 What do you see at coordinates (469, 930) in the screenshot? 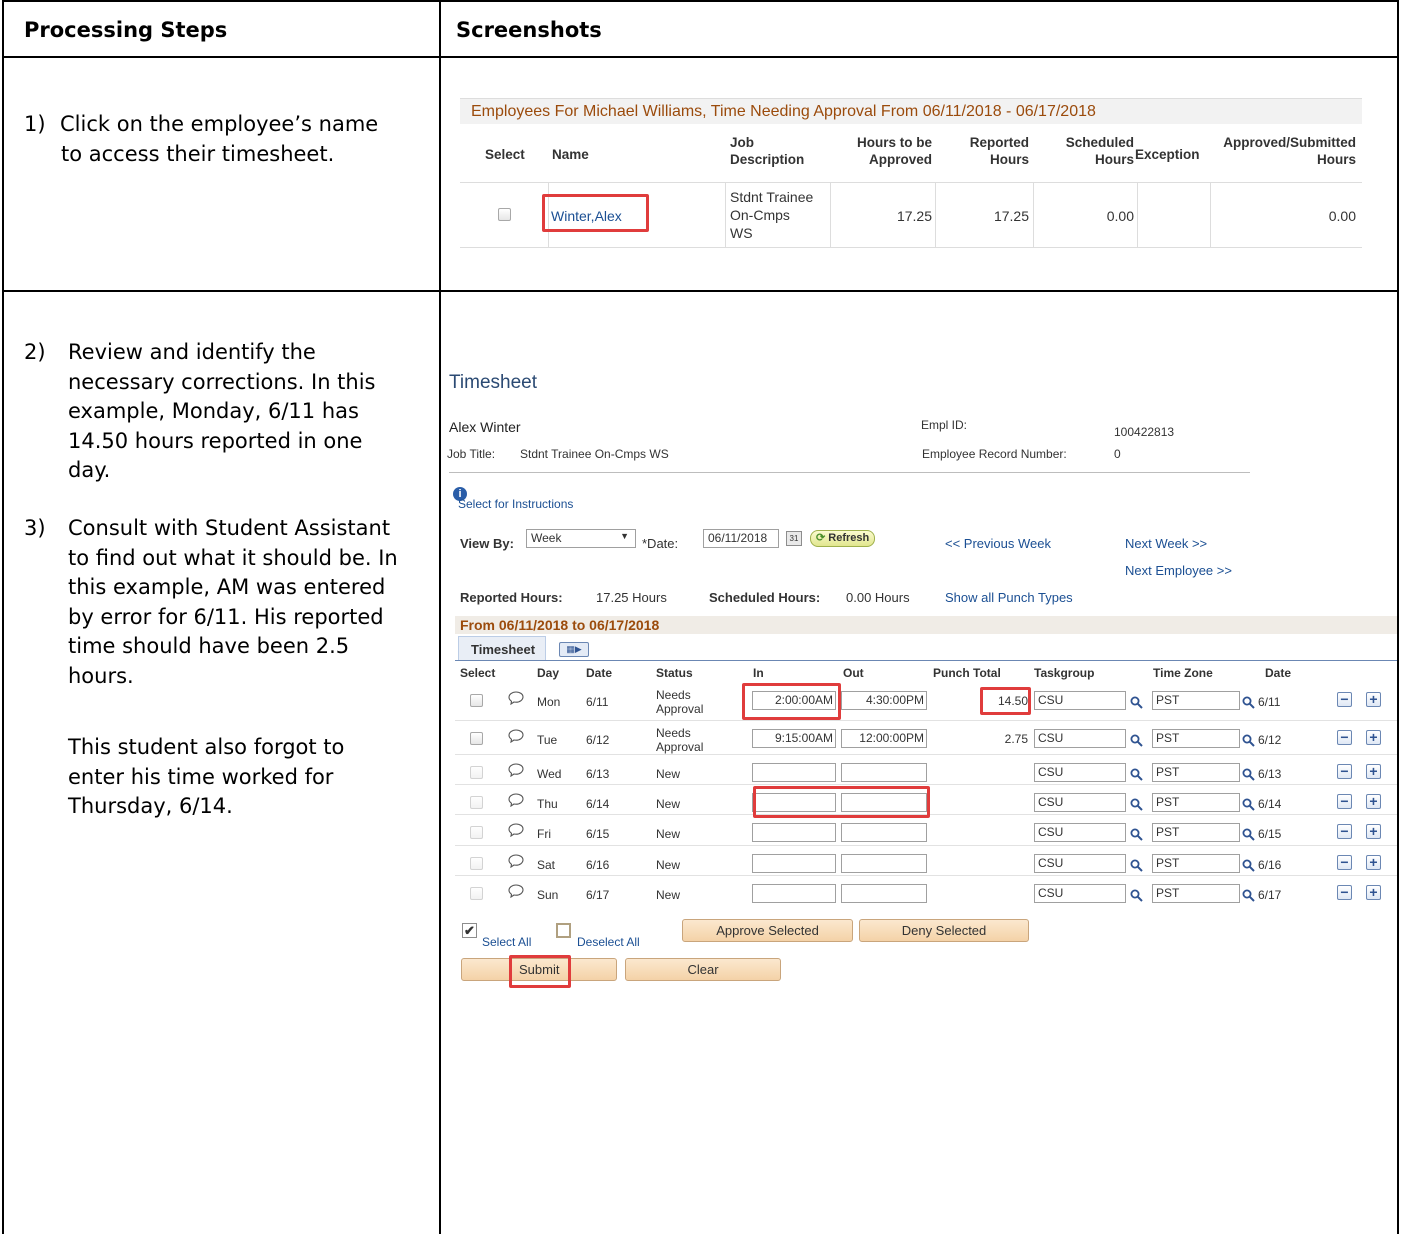
I see `select-all-checkbox-icon: ✔` at bounding box center [469, 930].